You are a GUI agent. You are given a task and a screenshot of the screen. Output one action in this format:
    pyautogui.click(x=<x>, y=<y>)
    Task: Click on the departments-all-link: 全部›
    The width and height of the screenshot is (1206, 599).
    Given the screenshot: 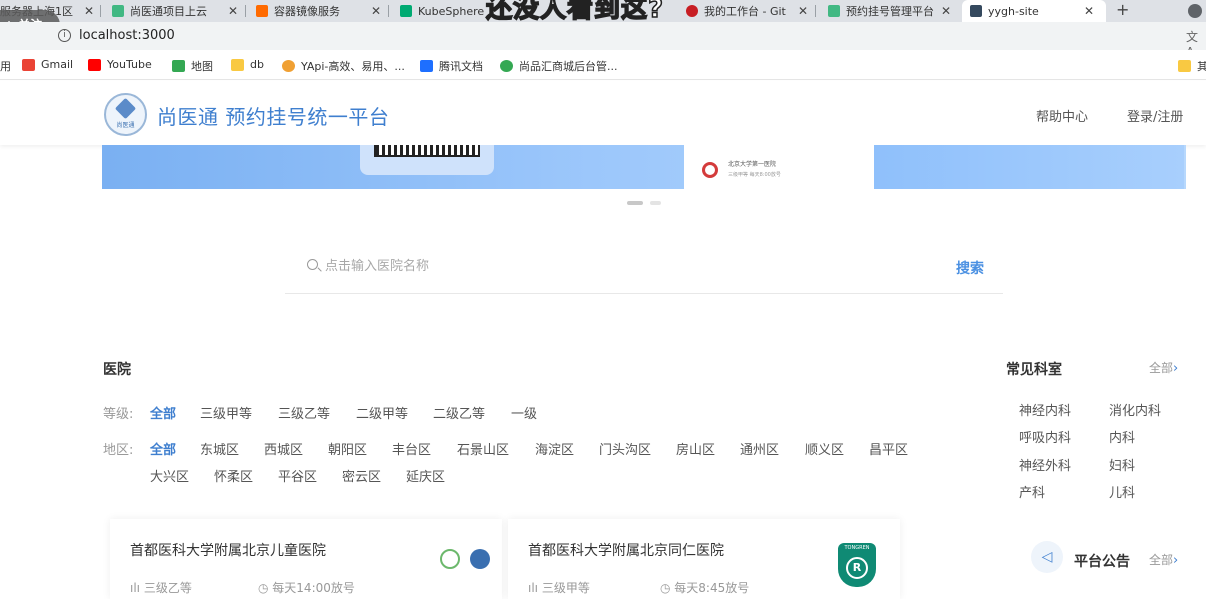 What is the action you would take?
    pyautogui.click(x=1163, y=367)
    